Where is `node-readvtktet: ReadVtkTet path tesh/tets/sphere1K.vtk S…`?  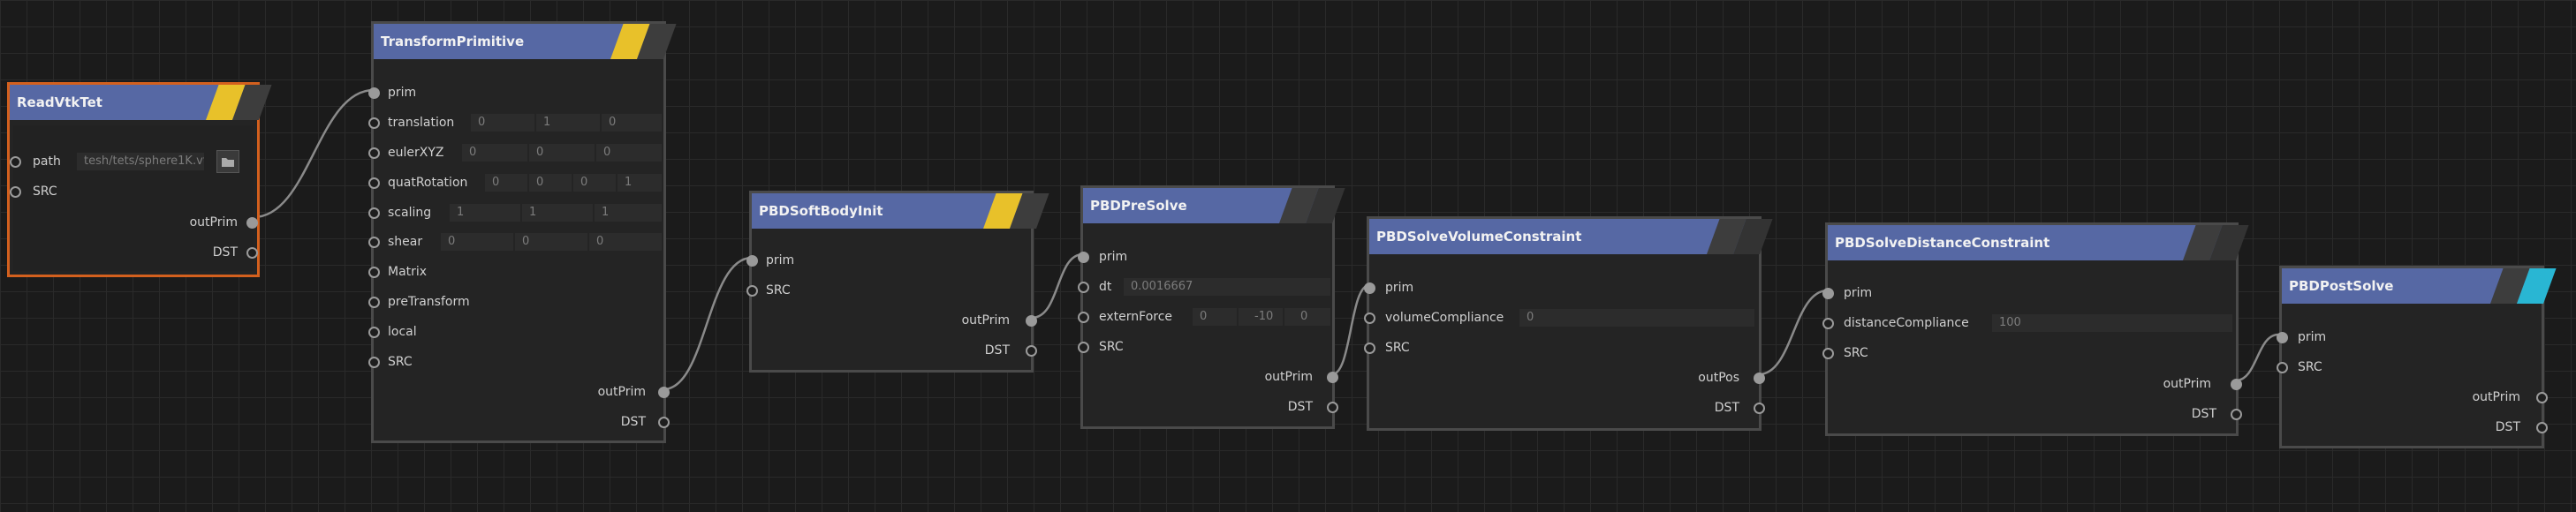 node-readvtktet: ReadVtkTet path tesh/tets/sphere1K.vtk S… is located at coordinates (139, 179).